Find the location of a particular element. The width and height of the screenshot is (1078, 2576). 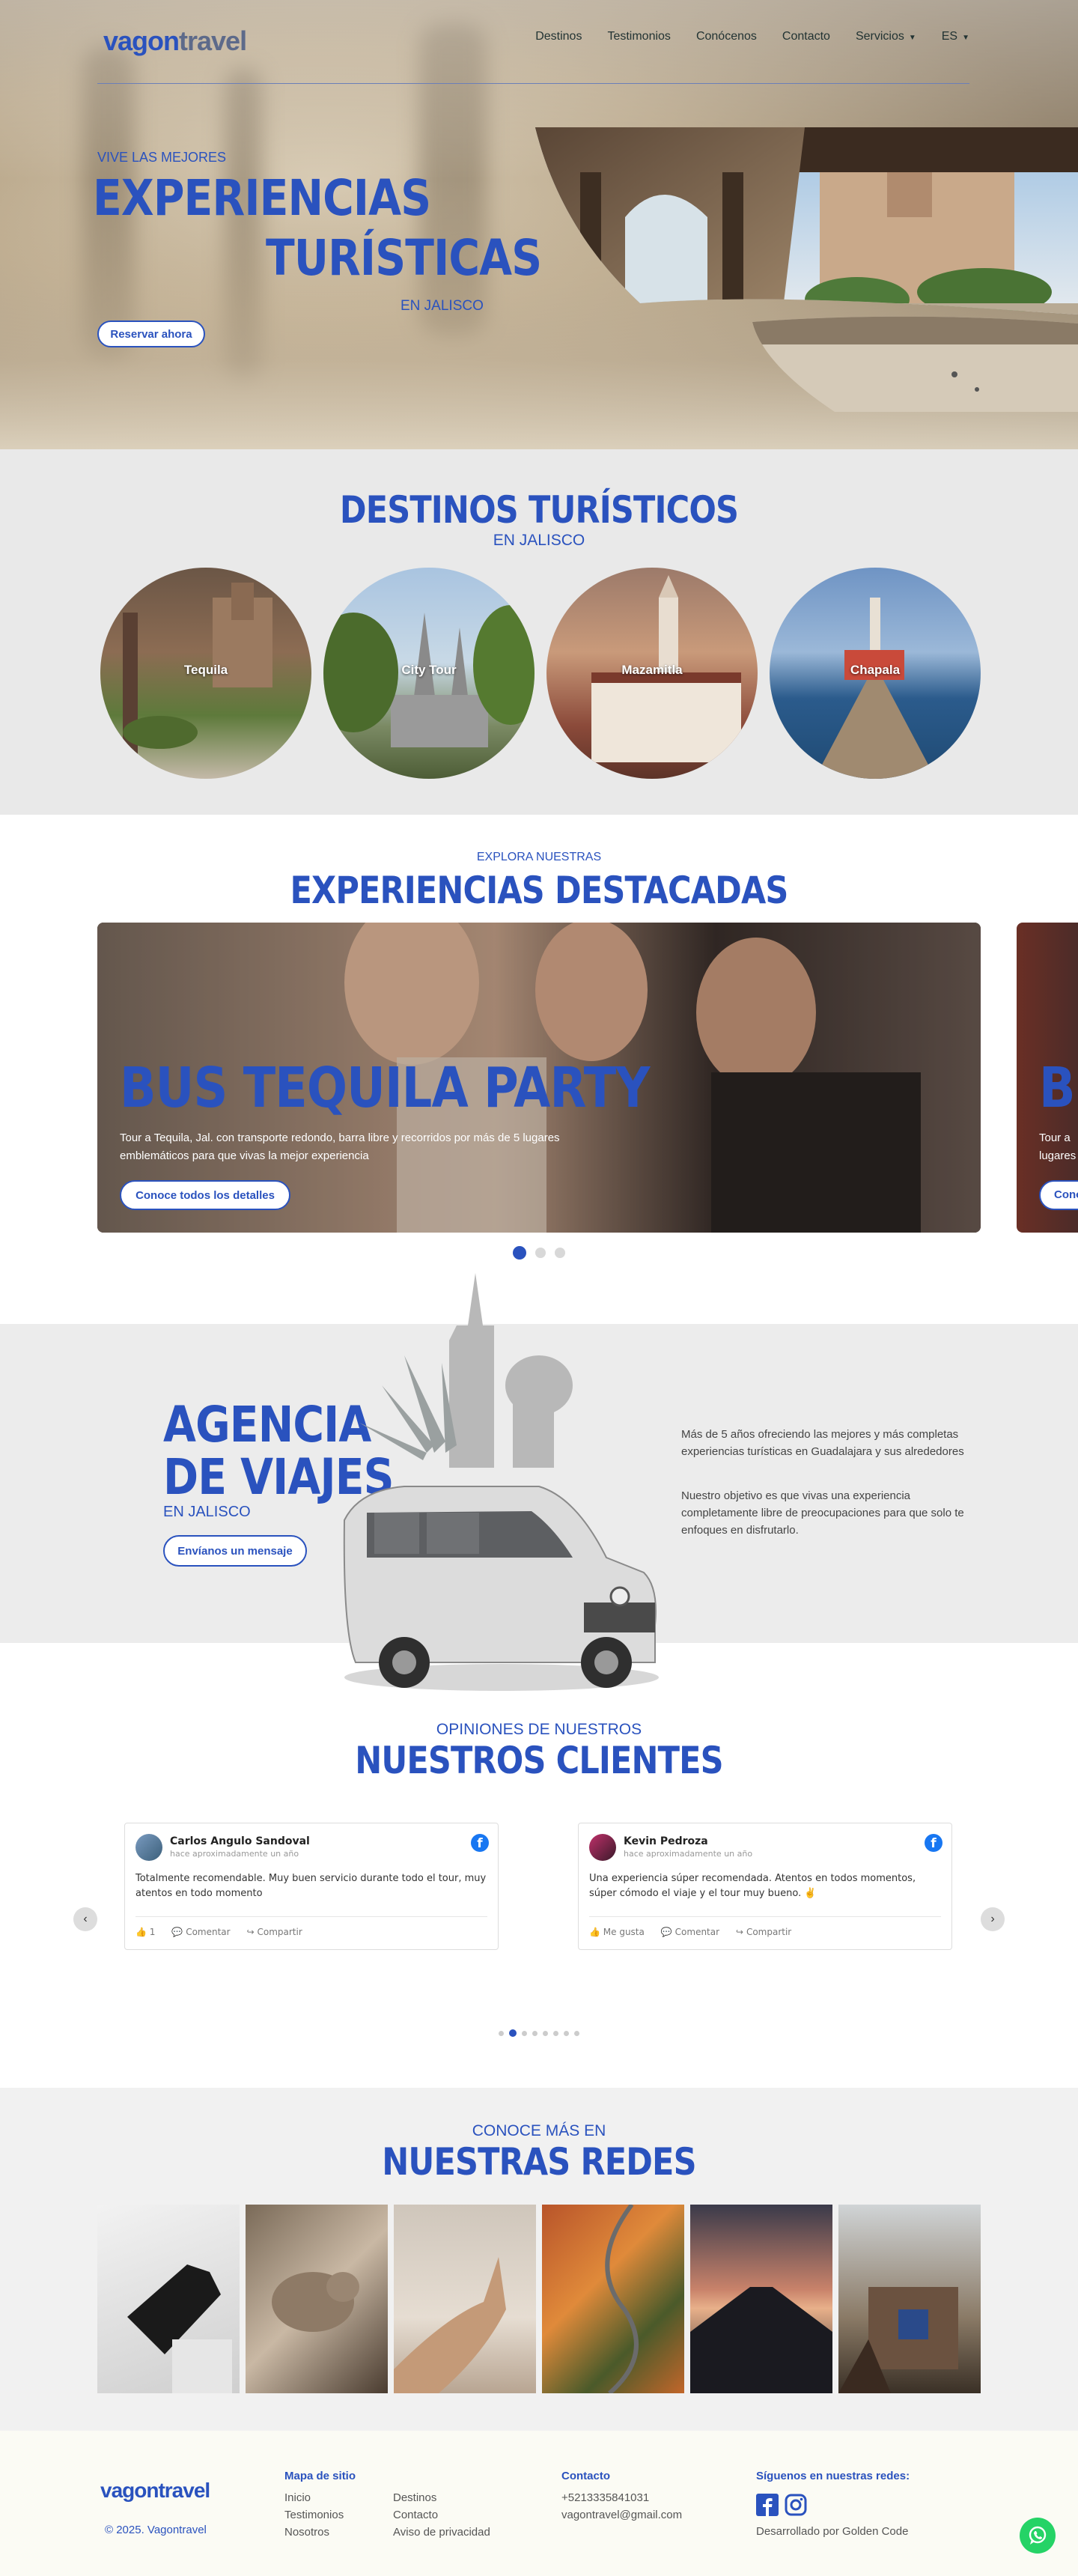

social-heading: Síguenos en nuestras redes: is located at coordinates (833, 2476).